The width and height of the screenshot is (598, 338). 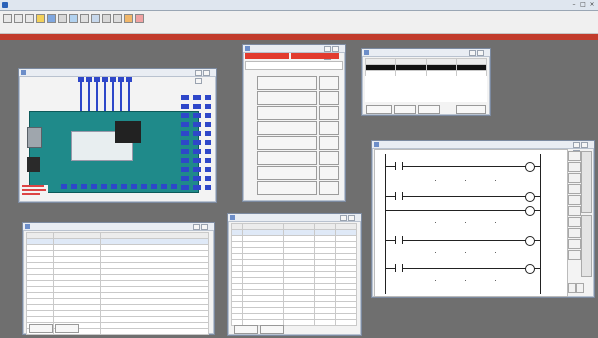 What do you see at coordinates (574, 222) in the screenshot?
I see `tool-move-icon` at bounding box center [574, 222].